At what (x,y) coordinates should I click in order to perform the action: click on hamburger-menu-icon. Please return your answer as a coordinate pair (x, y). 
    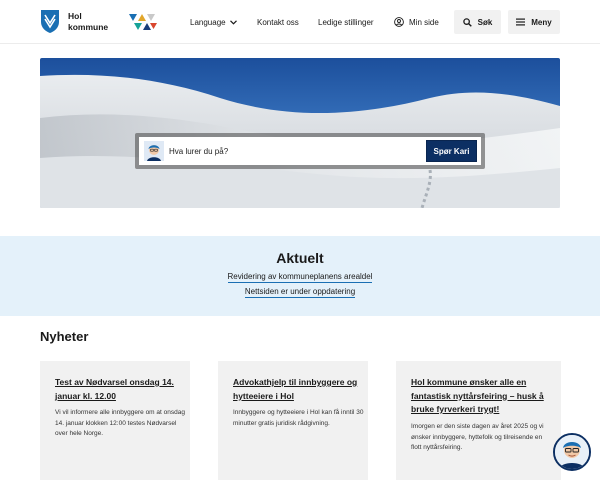
    Looking at the image, I should click on (521, 22).